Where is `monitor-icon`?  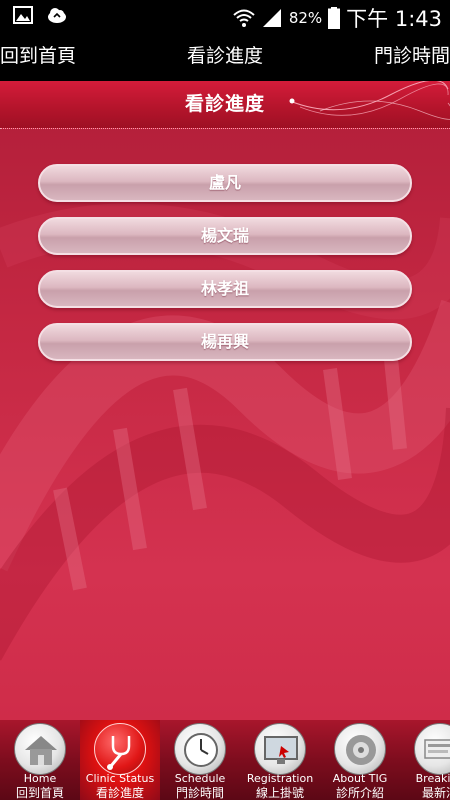 monitor-icon is located at coordinates (280, 749).